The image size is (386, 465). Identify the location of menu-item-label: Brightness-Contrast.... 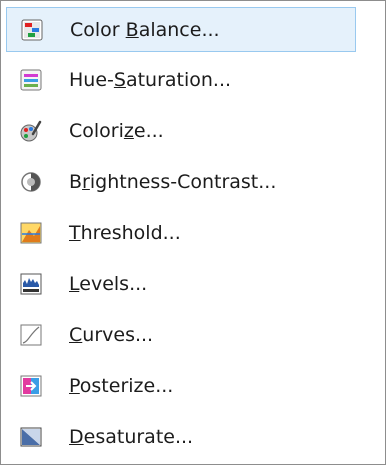
(173, 182).